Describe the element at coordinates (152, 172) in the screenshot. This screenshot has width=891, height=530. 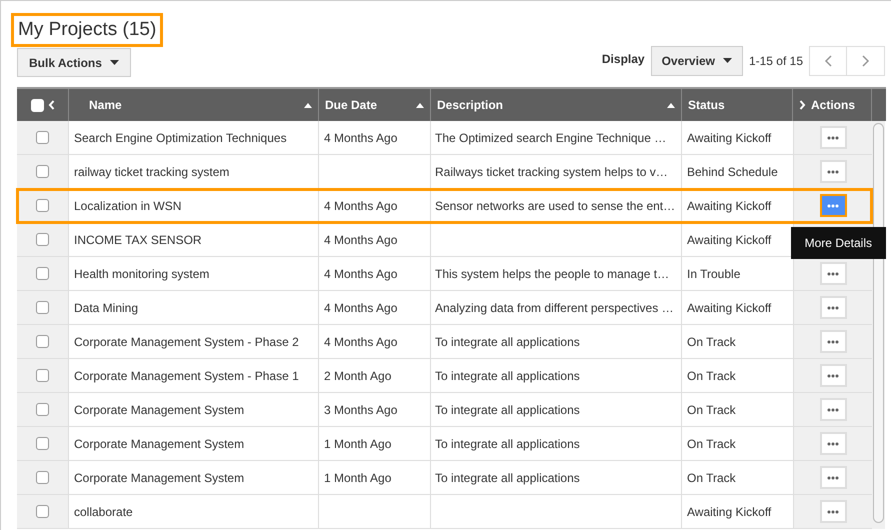
I see `project-name: railway ticket tracking system` at that location.